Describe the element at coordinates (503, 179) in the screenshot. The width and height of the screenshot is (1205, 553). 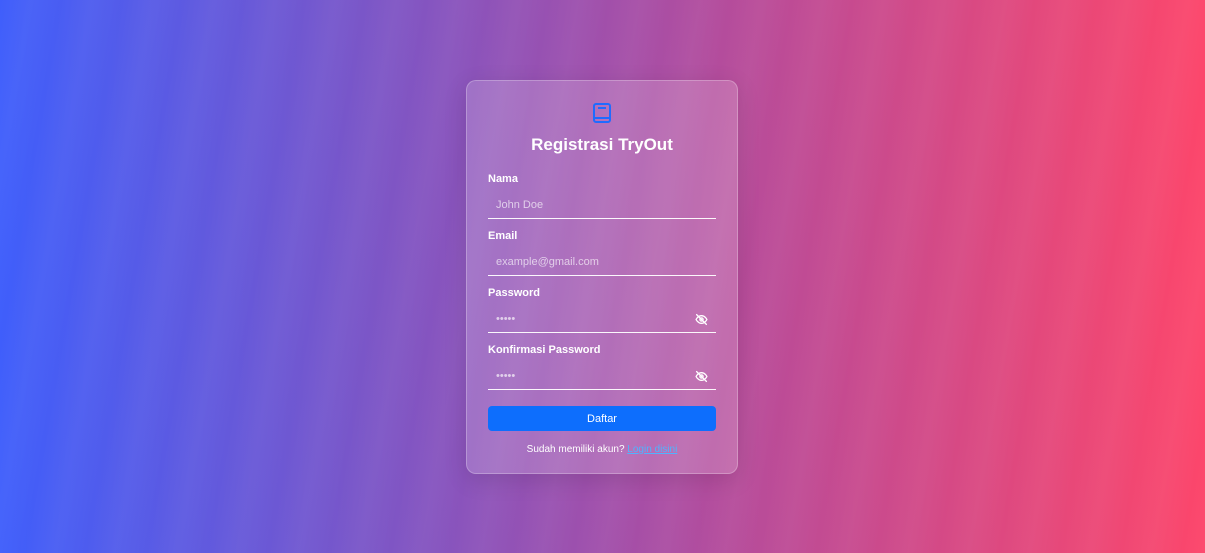
I see `name-label: Nama` at that location.